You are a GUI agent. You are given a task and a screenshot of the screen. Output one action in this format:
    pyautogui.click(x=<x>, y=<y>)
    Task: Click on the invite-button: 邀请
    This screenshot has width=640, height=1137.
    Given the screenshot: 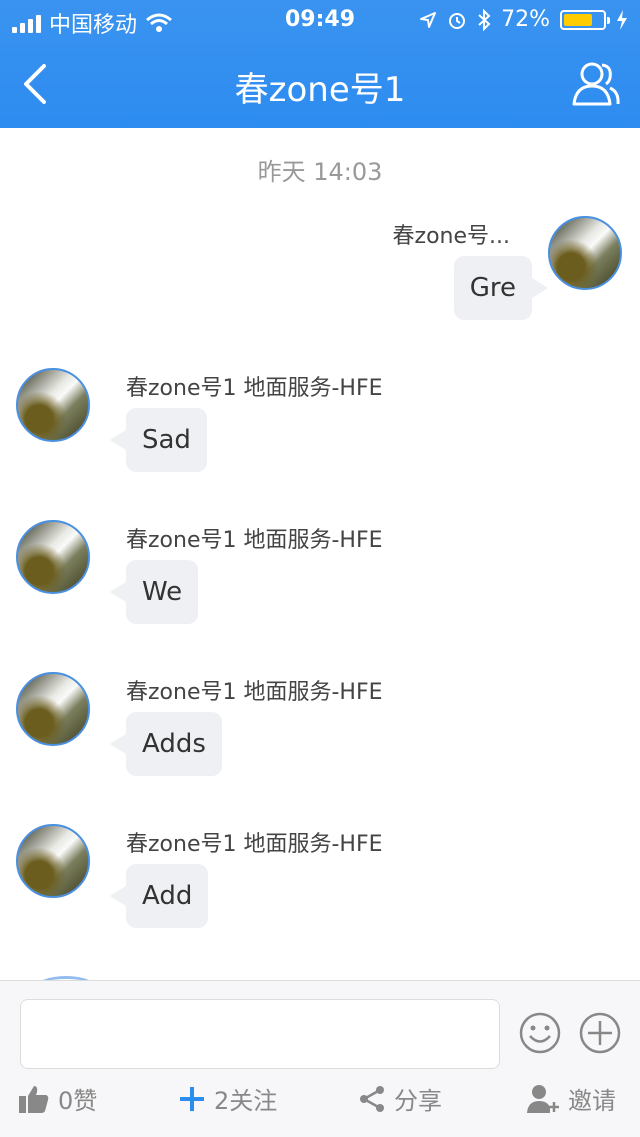 What is the action you would take?
    pyautogui.click(x=571, y=1098)
    